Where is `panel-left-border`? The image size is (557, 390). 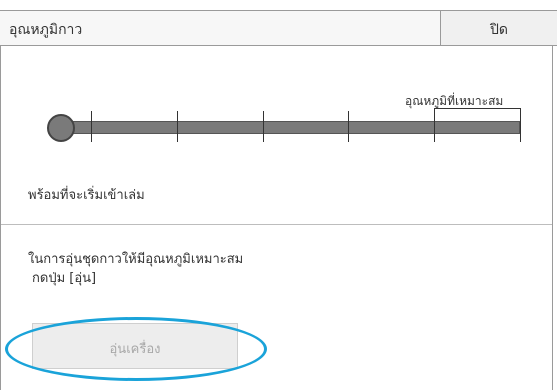 panel-left-border is located at coordinates (0, 218).